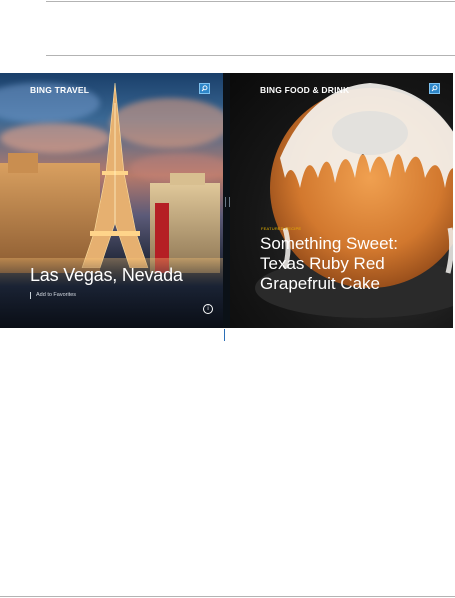  I want to click on featured-recipe-tag: FEATURED RECIPE, so click(281, 228).